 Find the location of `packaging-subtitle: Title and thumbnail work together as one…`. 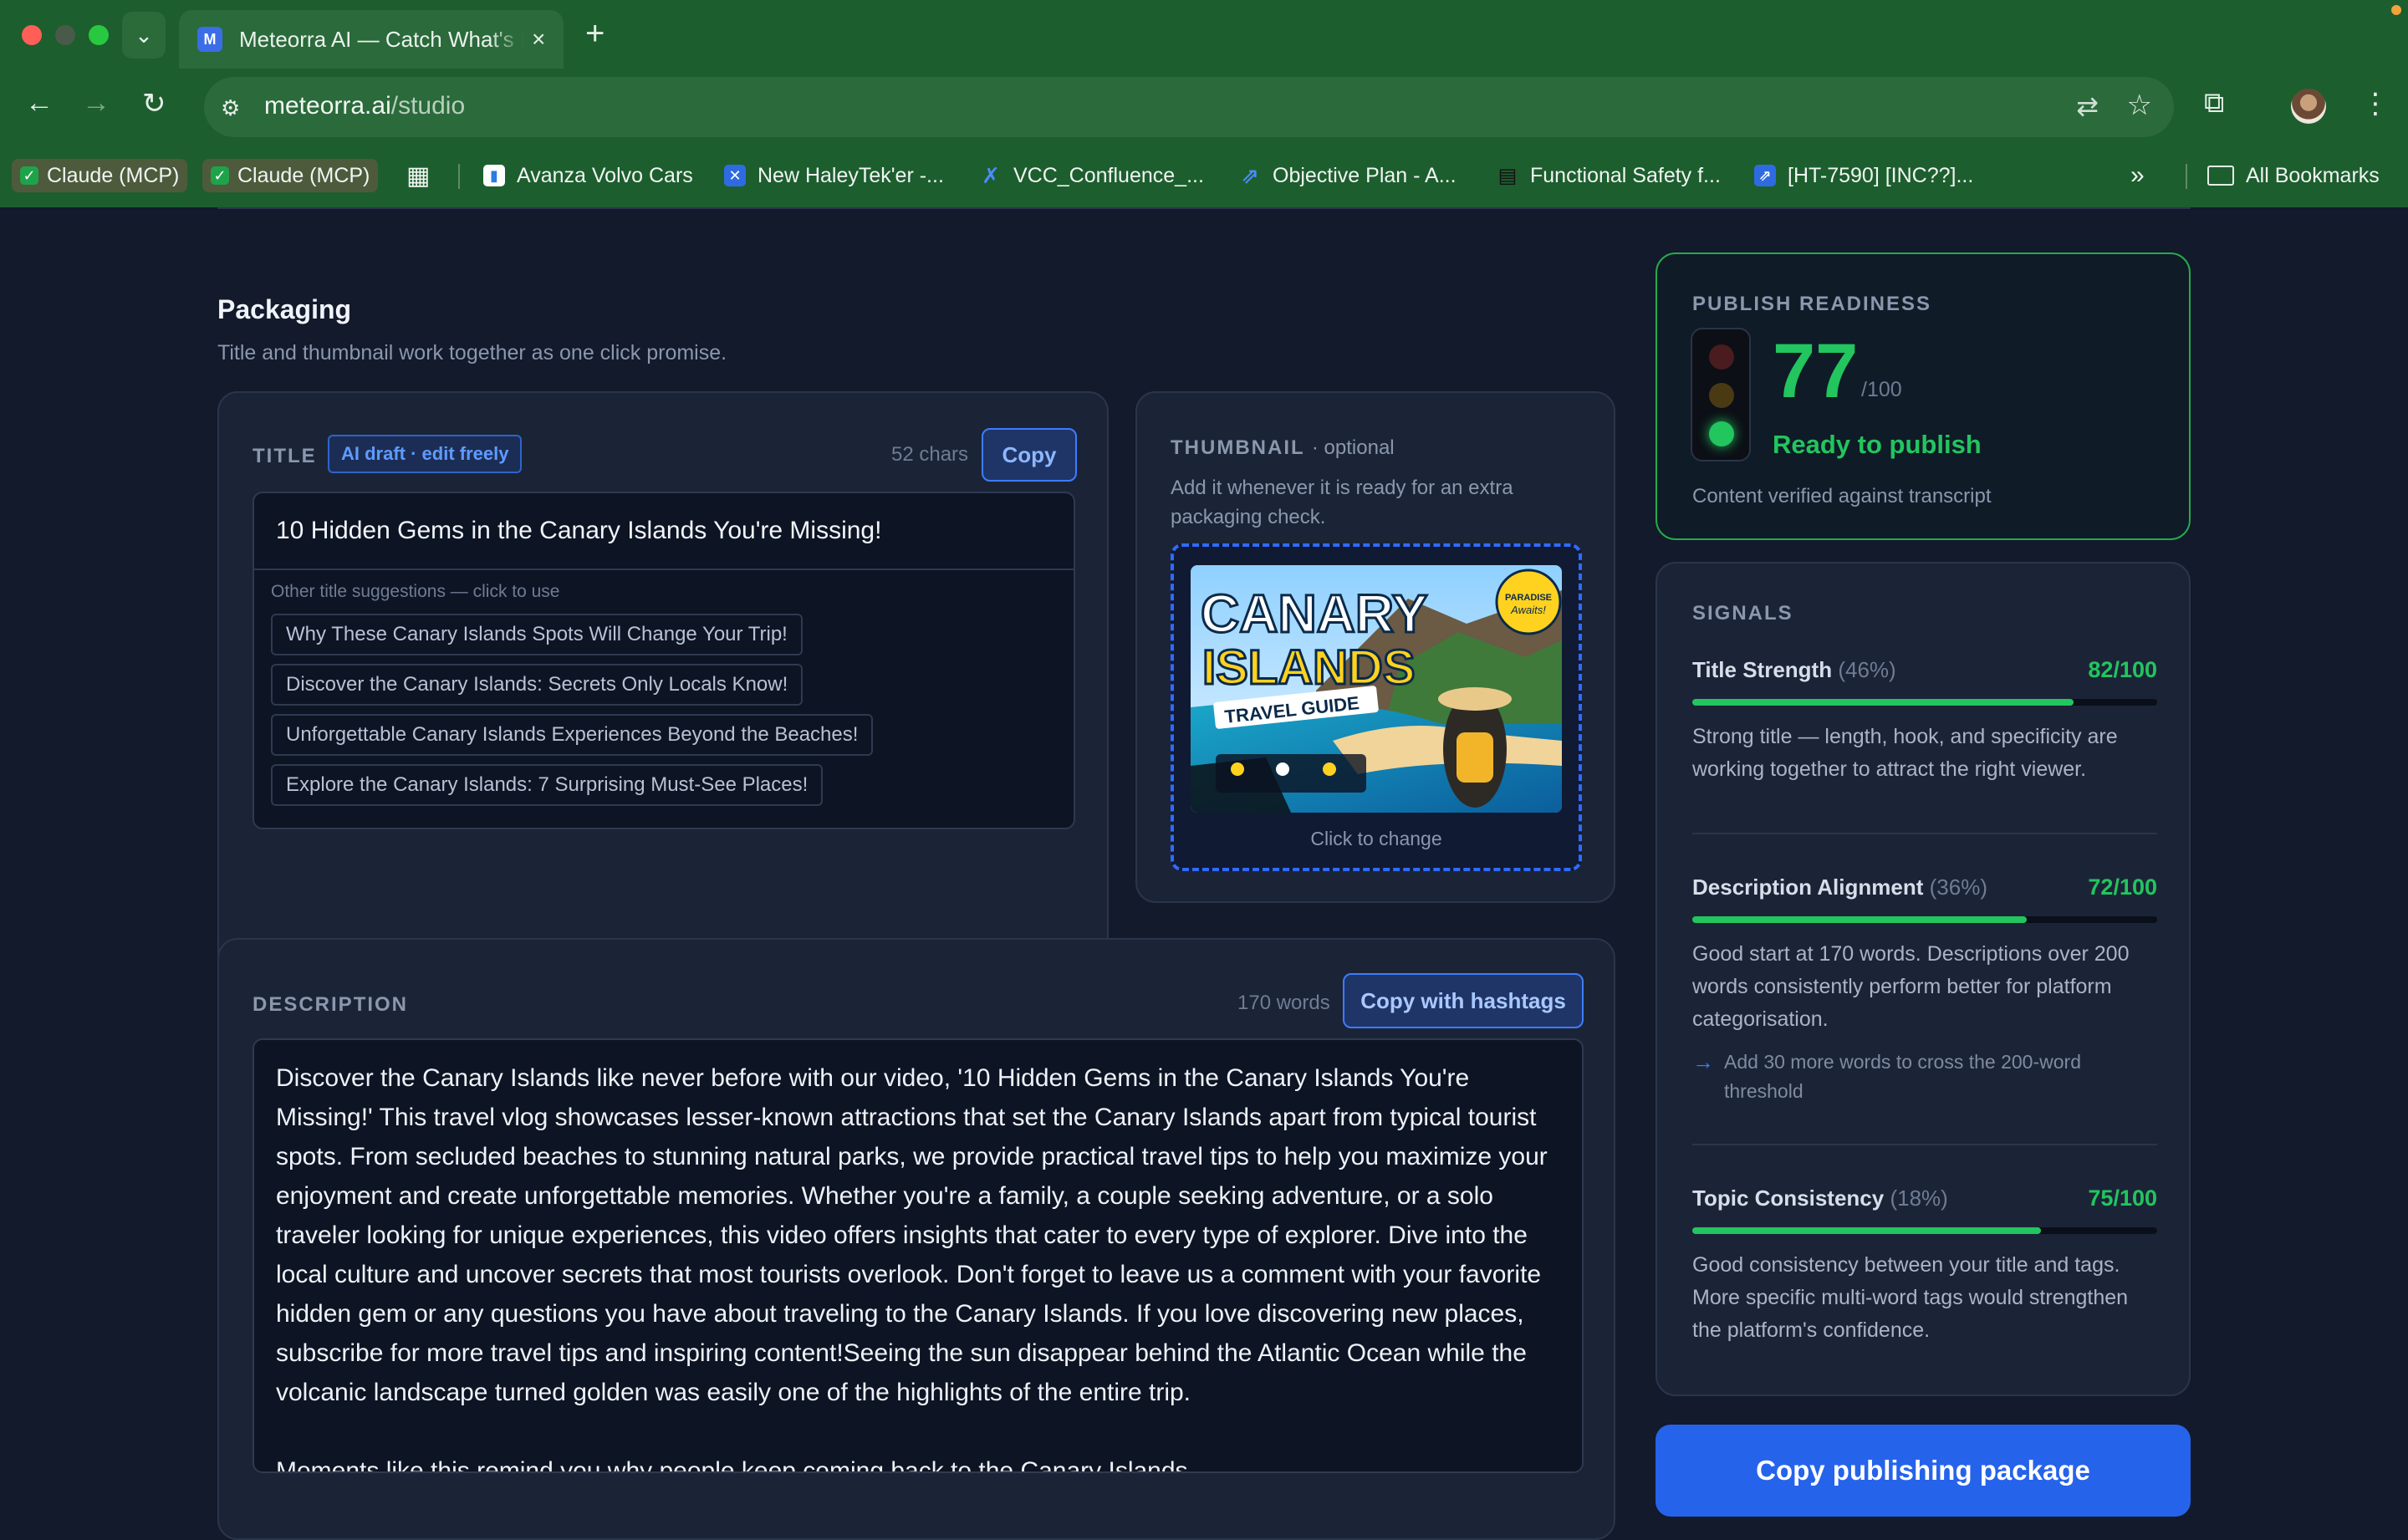

packaging-subtitle: Title and thumbnail work together as one… is located at coordinates (472, 353).